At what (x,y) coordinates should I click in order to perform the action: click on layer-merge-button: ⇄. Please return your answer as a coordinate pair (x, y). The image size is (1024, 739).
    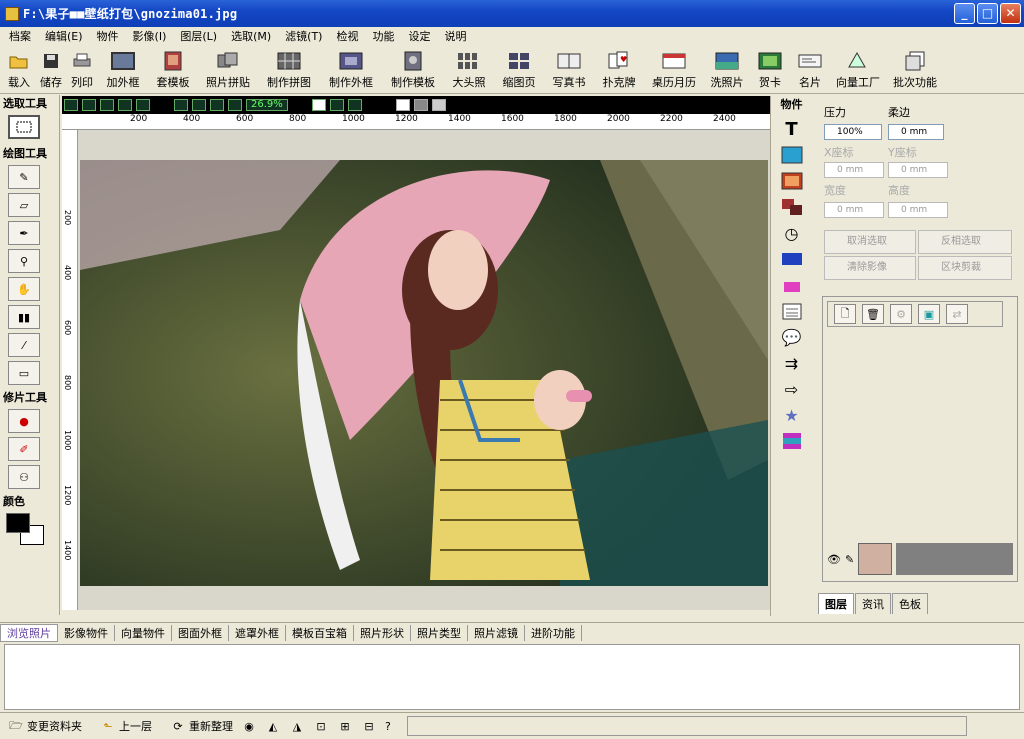
    Looking at the image, I should click on (957, 314).